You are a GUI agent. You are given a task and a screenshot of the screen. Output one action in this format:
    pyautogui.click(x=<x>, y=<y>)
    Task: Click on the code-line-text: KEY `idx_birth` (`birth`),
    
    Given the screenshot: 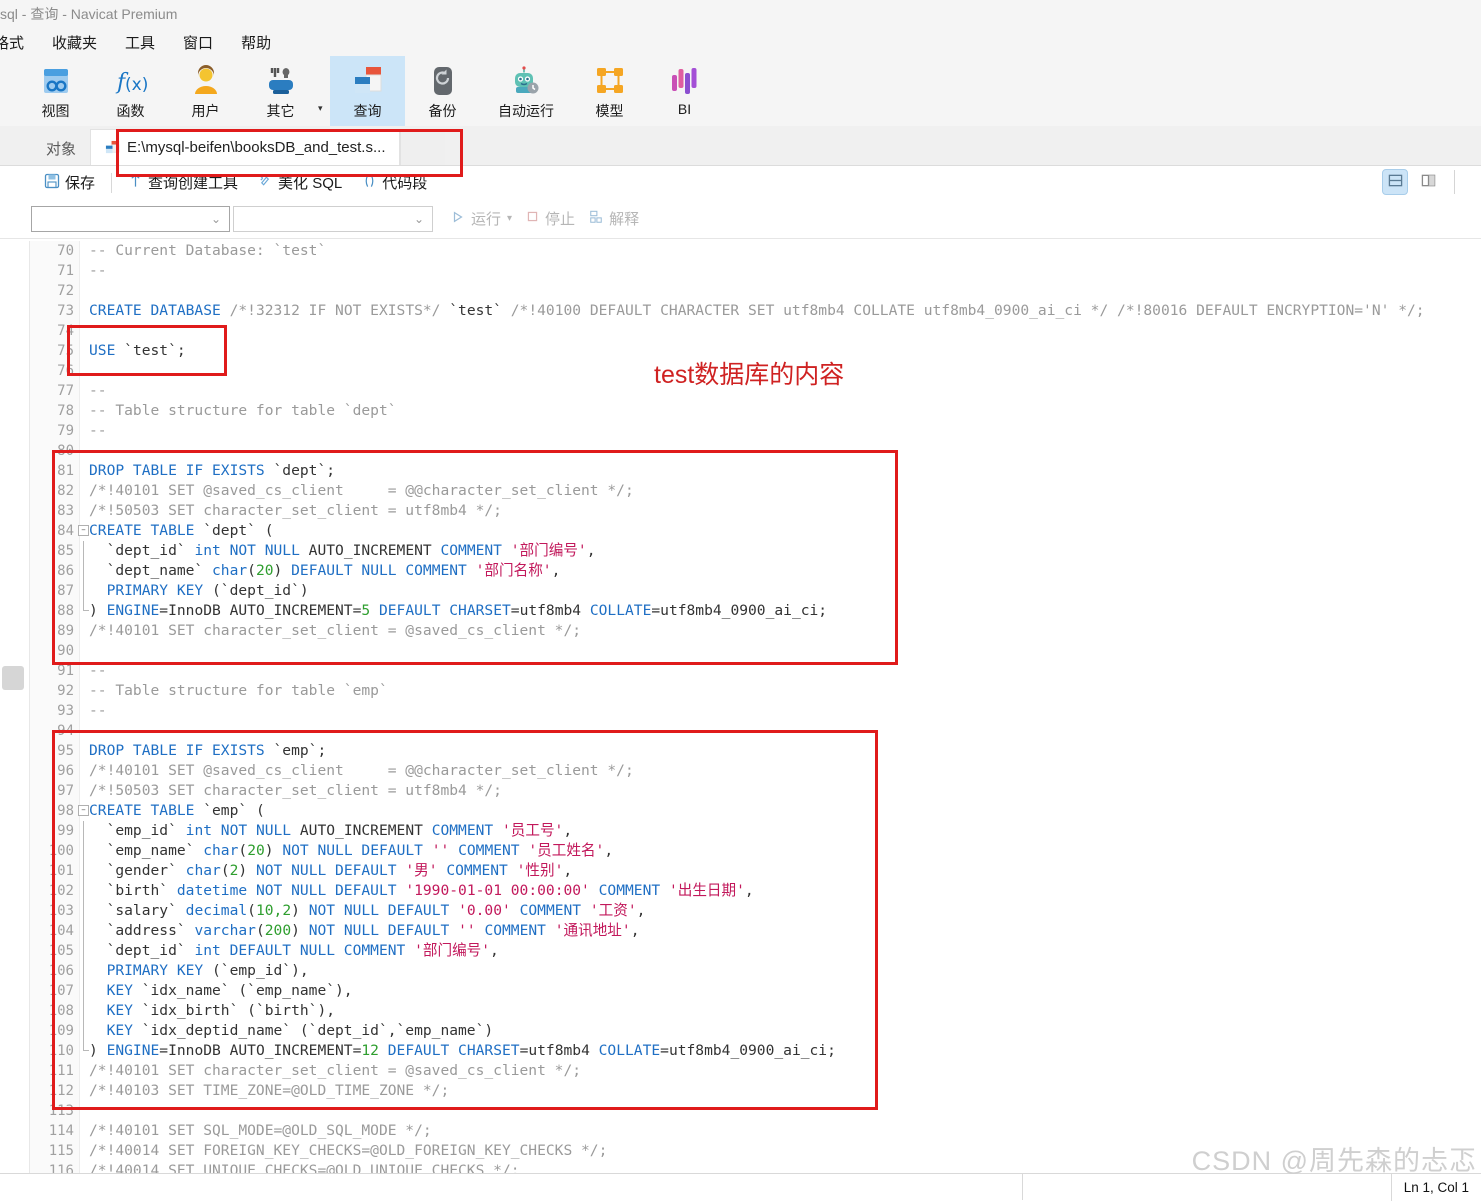 What is the action you would take?
    pyautogui.click(x=212, y=1010)
    